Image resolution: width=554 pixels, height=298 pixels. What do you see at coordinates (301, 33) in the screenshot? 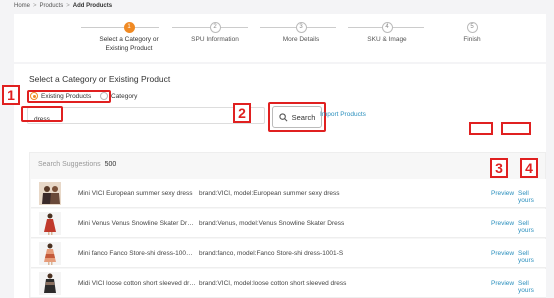
I see `step-more-details: 3 More Details` at bounding box center [301, 33].